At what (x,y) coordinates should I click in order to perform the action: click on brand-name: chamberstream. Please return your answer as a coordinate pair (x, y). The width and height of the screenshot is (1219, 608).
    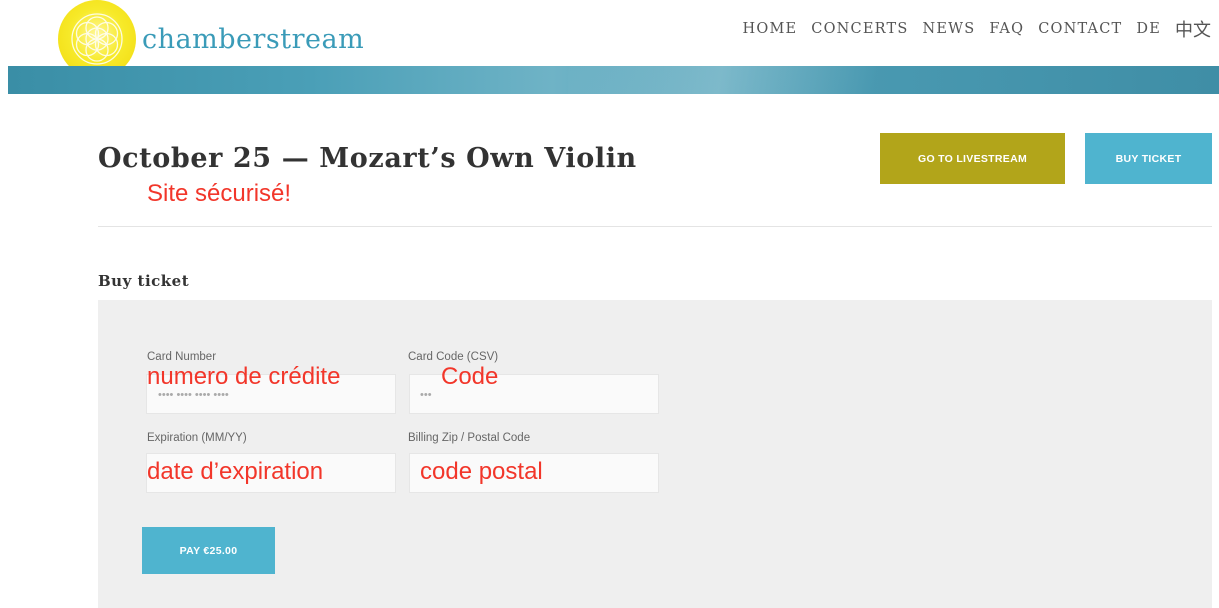
    Looking at the image, I should click on (253, 39).